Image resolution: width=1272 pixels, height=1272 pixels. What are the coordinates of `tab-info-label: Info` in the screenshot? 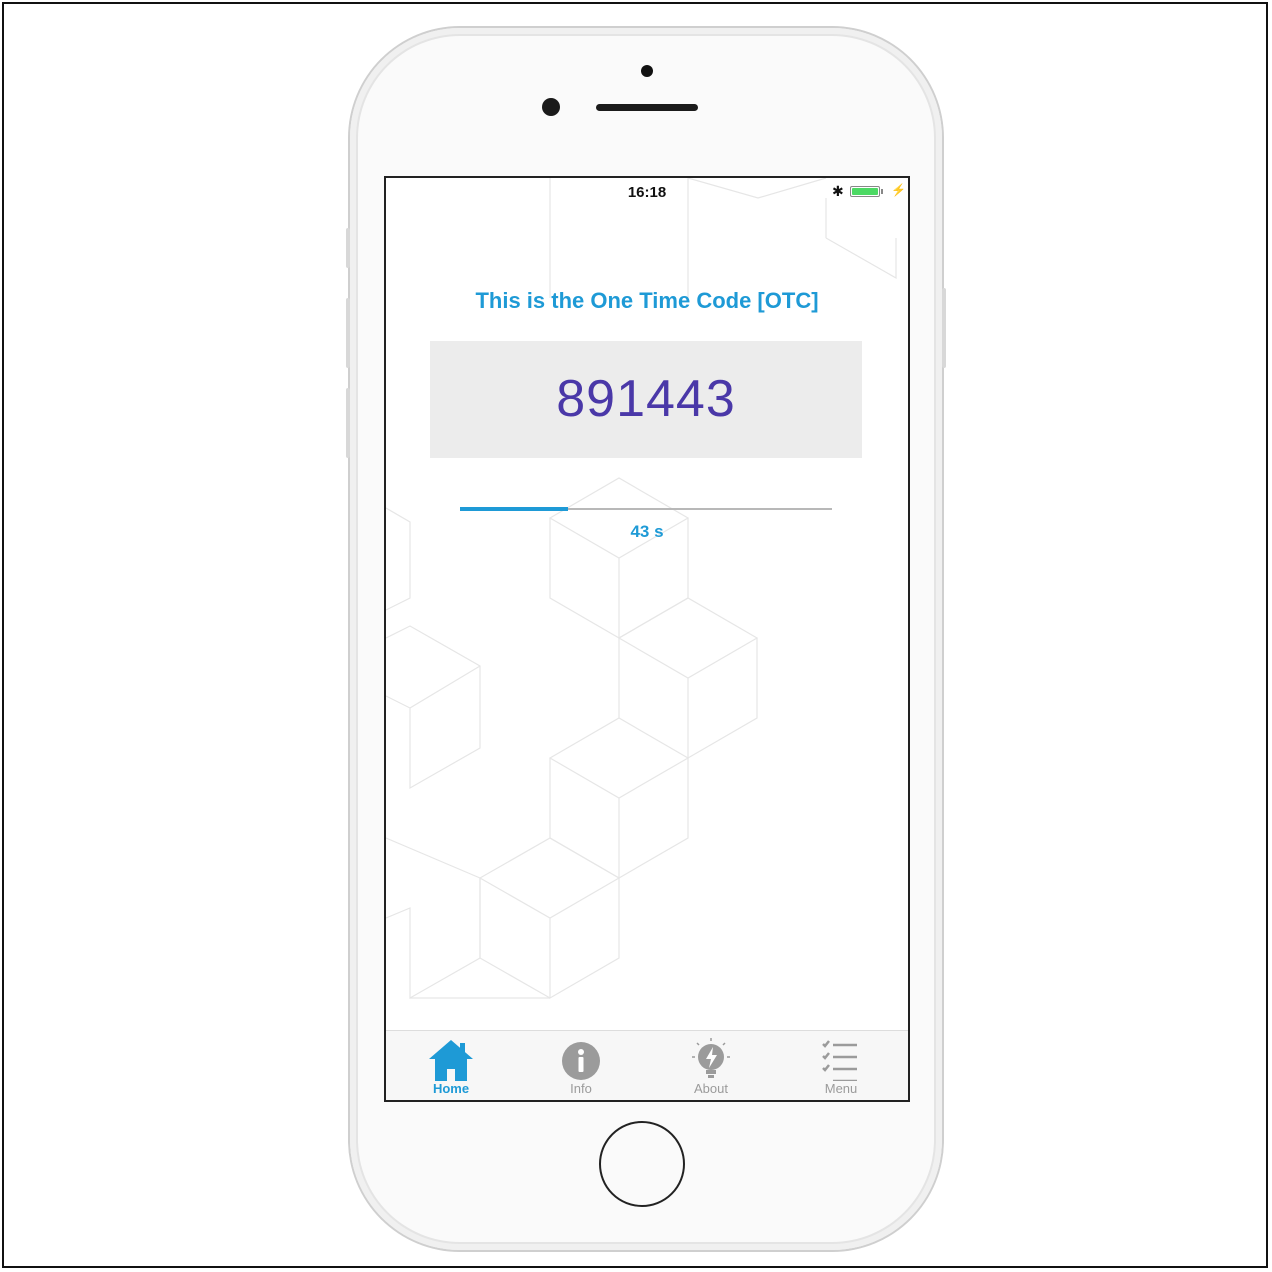 It's located at (581, 1088).